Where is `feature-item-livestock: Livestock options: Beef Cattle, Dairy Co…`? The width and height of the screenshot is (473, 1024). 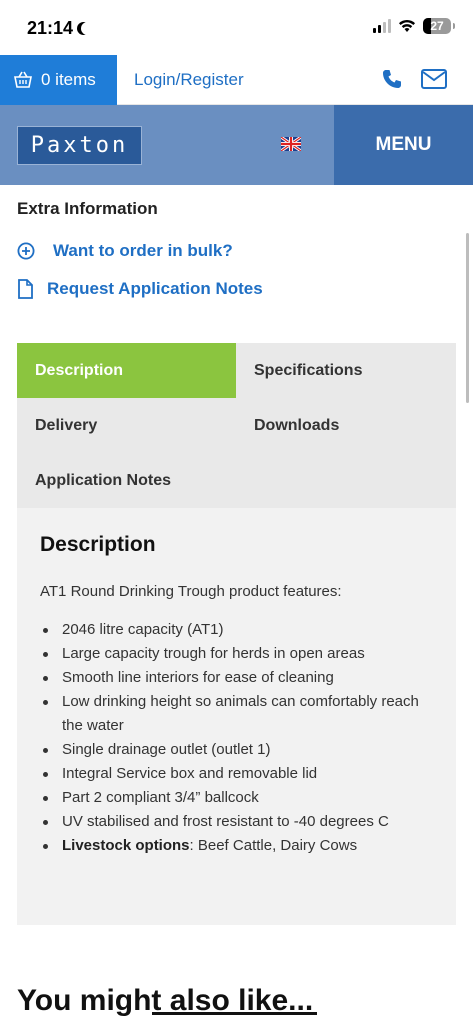
feature-item-livestock: Livestock options: Beef Cattle, Dairy Co… is located at coordinates (237, 846).